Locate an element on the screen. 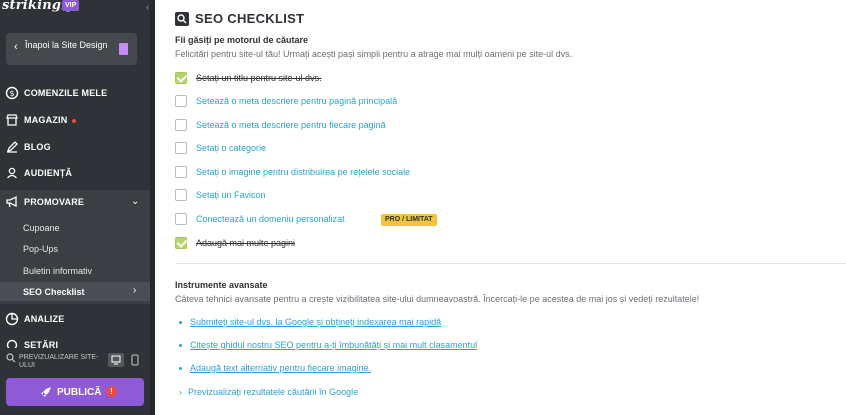 Image resolution: width=846 pixels, height=415 pixels. seo-search-icon is located at coordinates (182, 19).